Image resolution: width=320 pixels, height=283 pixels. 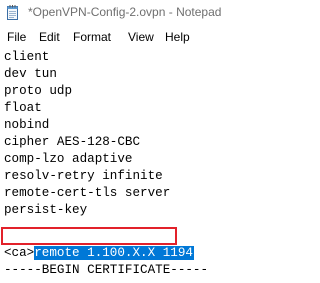 What do you see at coordinates (30, 74) in the screenshot?
I see `text-line: dev tun` at bounding box center [30, 74].